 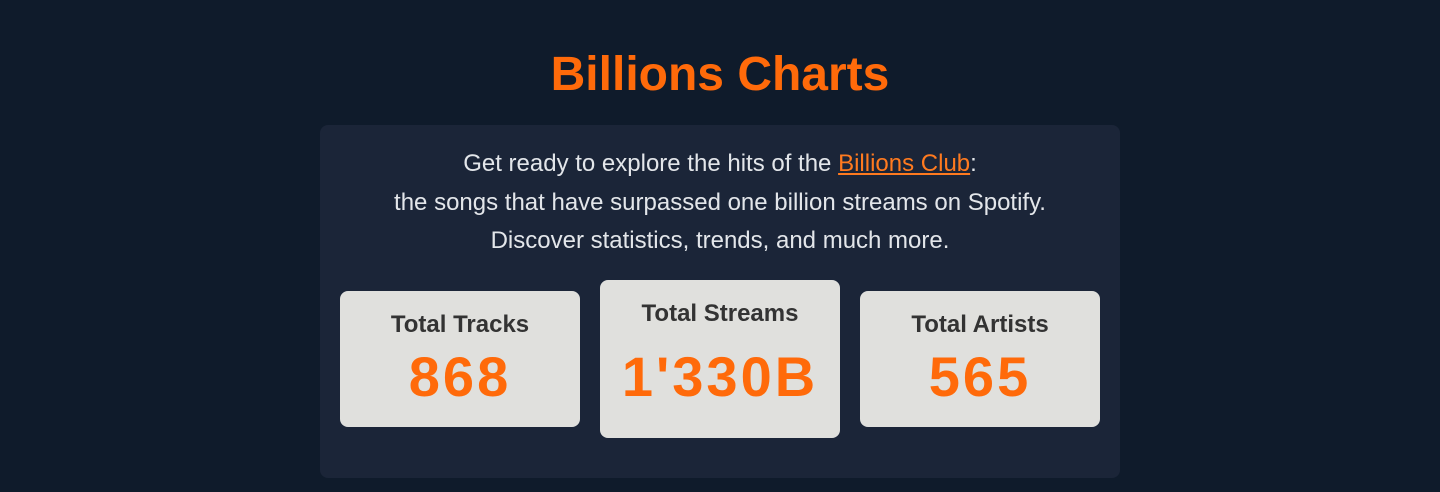 What do you see at coordinates (720, 376) in the screenshot?
I see `total-streams-value: 1'330B` at bounding box center [720, 376].